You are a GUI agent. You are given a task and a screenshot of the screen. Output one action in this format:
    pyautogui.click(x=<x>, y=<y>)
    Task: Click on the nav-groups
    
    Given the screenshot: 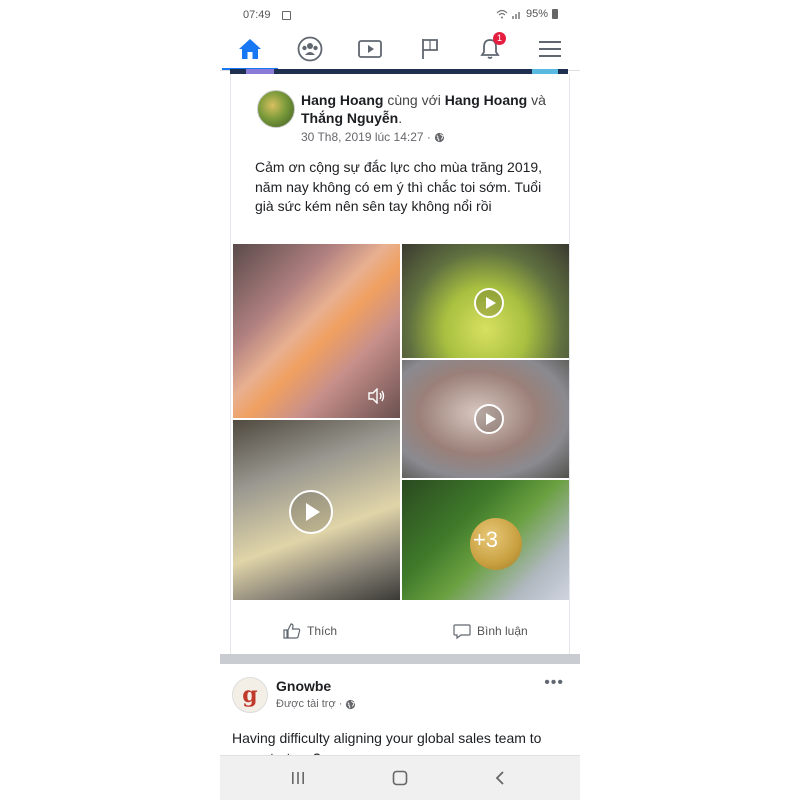 What is the action you would take?
    pyautogui.click(x=310, y=49)
    